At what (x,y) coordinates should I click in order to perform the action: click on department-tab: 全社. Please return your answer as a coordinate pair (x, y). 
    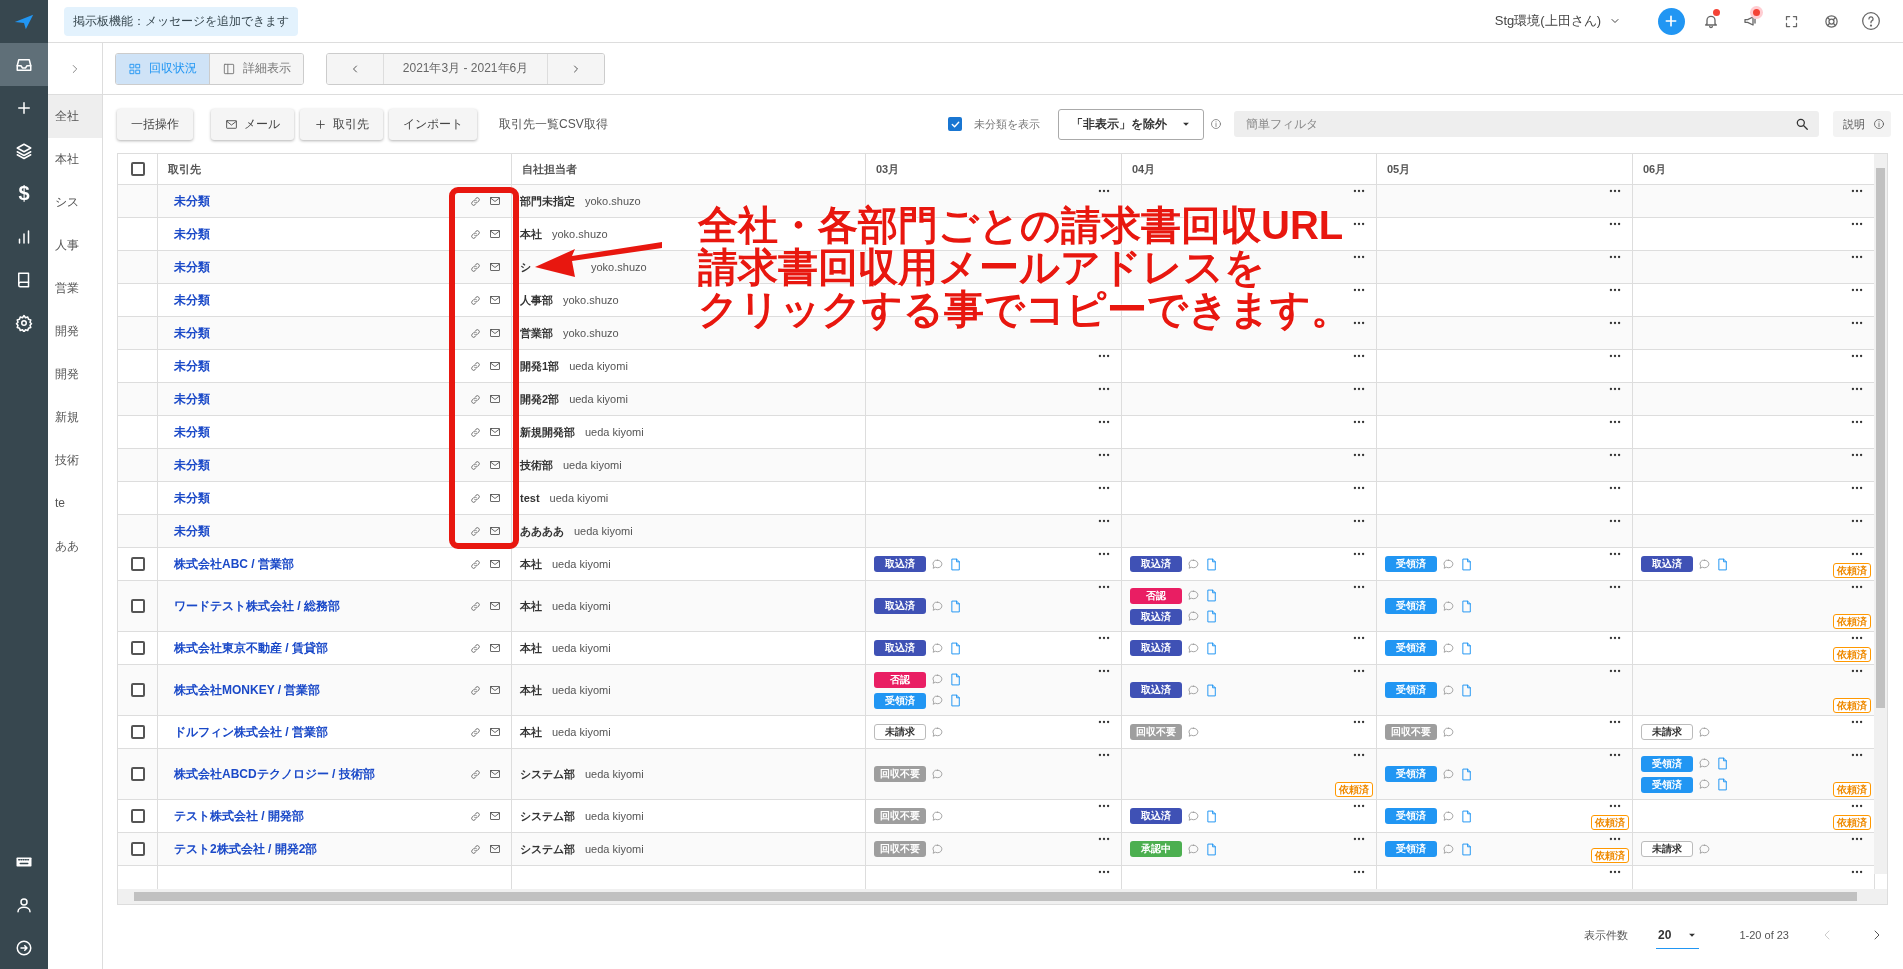
    Looking at the image, I should click on (75, 116).